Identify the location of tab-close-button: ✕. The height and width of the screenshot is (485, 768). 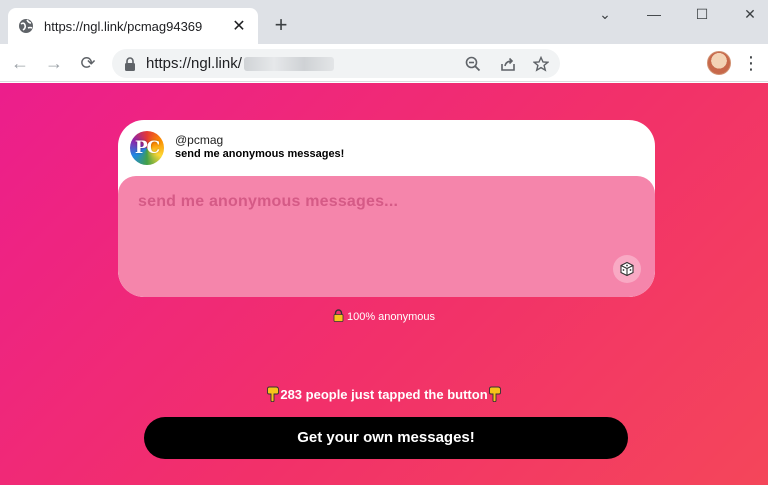
(239, 26).